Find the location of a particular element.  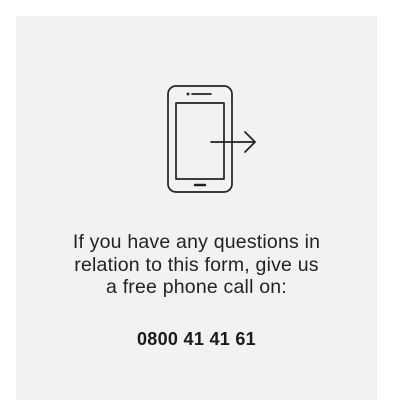

phone-call-icon is located at coordinates (211, 139).